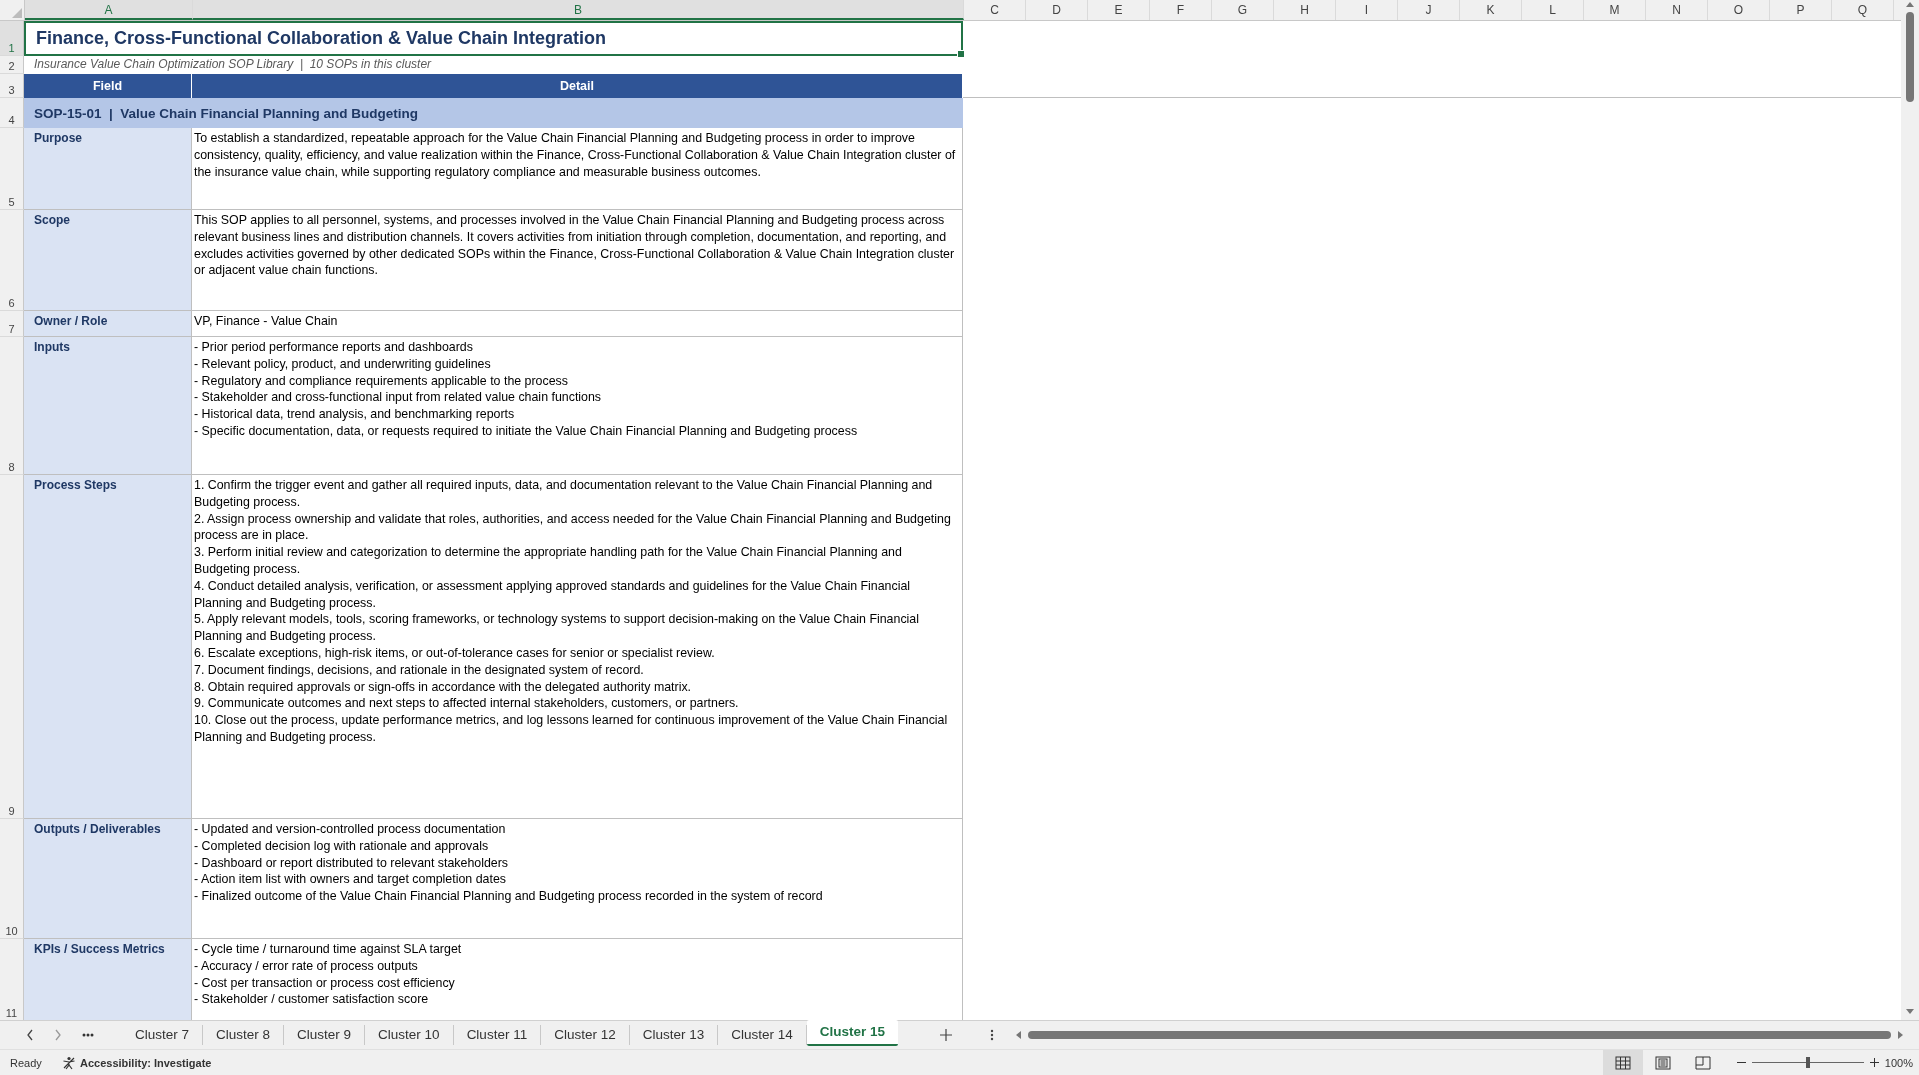  What do you see at coordinates (12, 979) in the screenshot?
I see `row-header: 11` at bounding box center [12, 979].